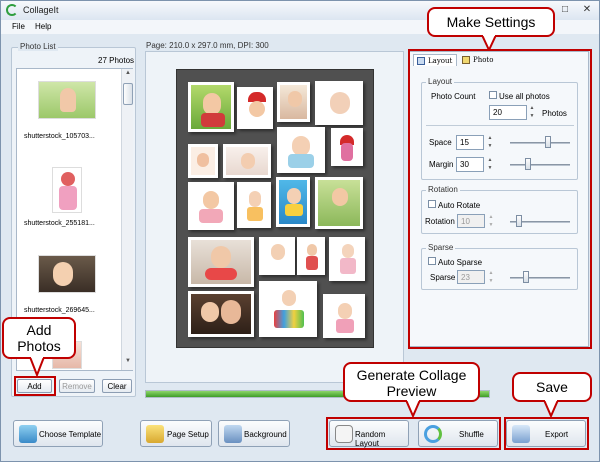 This screenshot has height=462, width=600. I want to click on generate-preview-highlight, so click(413, 433).